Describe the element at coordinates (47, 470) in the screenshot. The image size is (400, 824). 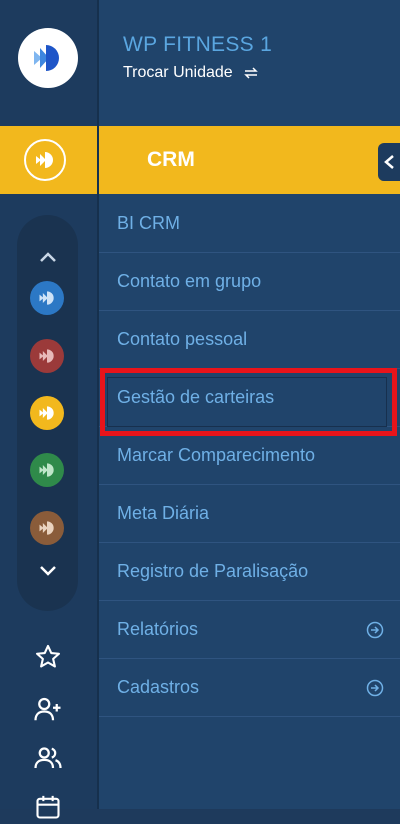
I see `module-green-icon` at that location.